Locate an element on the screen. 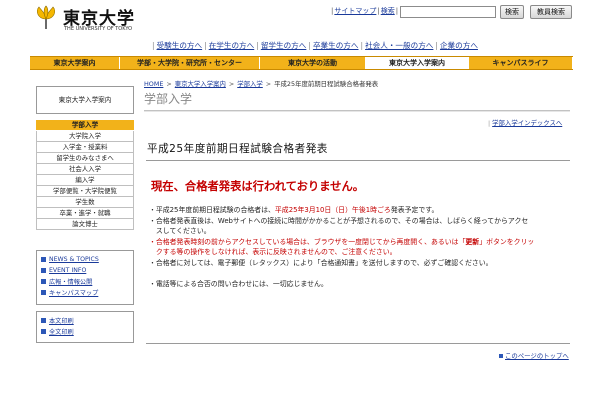 This screenshot has height=400, width=610. refresh-button-label: 更新 is located at coordinates (472, 241).